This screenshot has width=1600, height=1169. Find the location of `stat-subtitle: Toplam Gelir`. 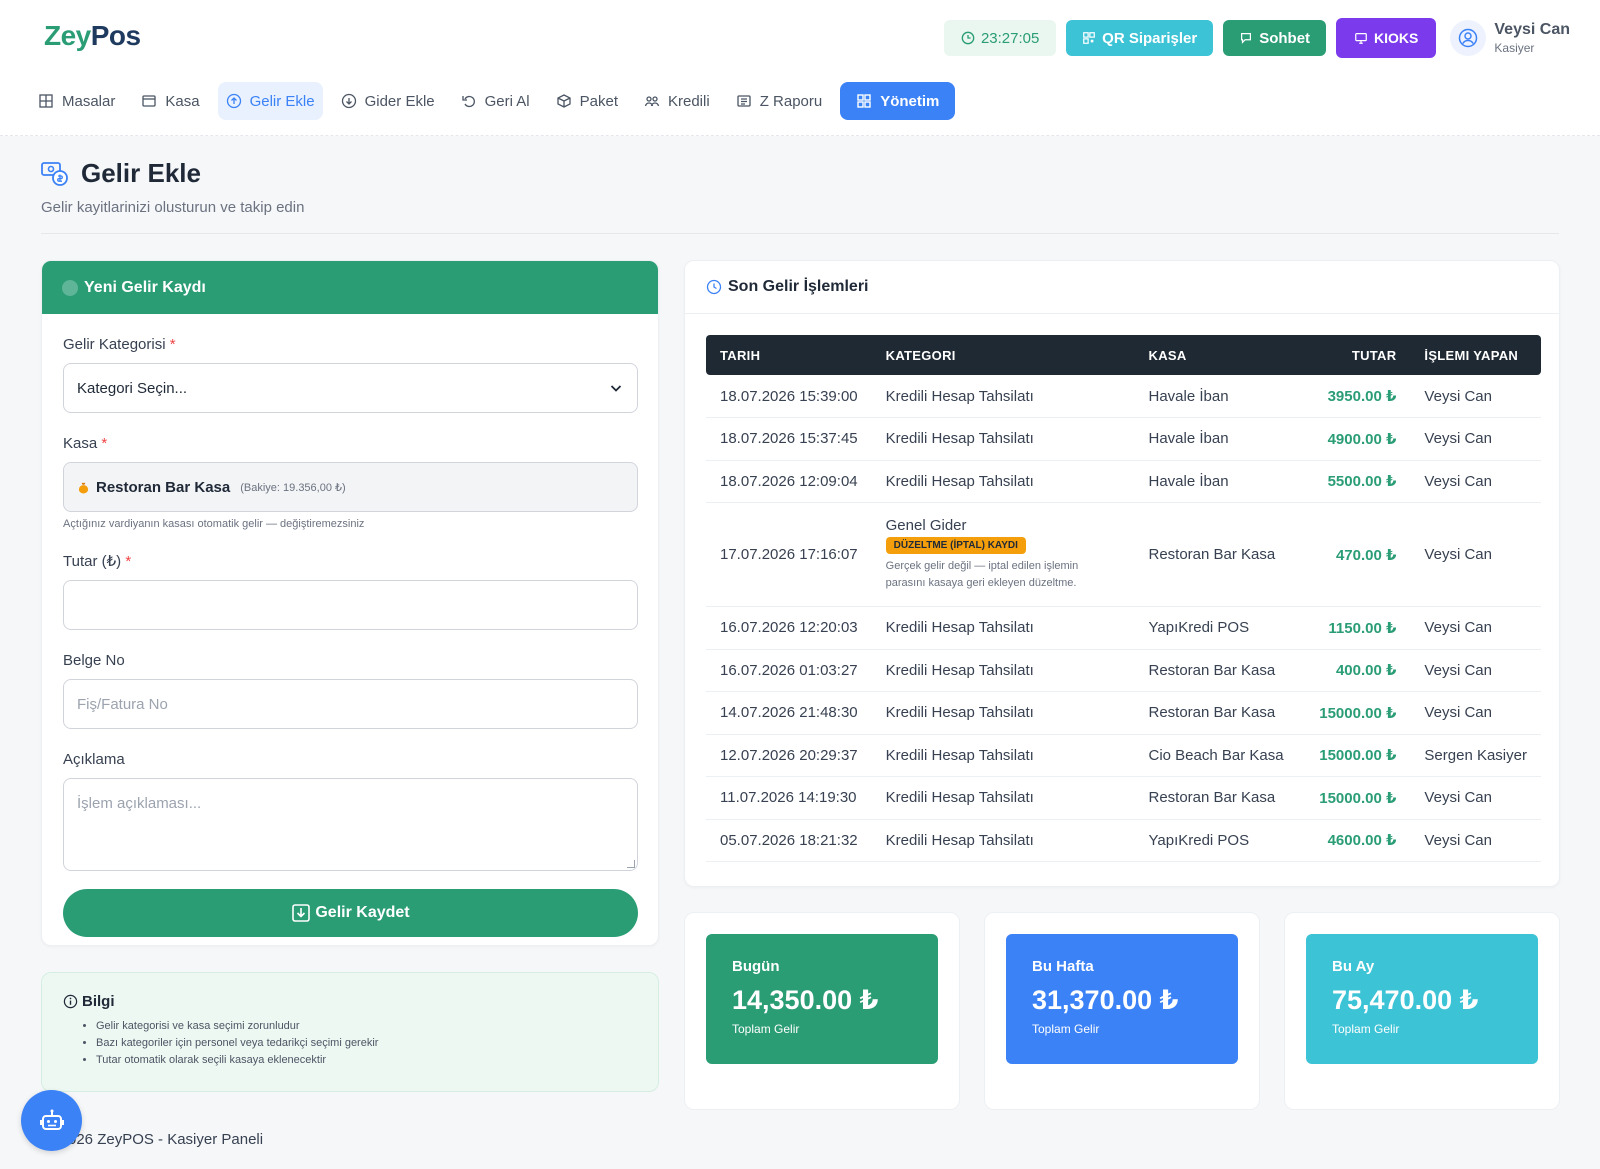

stat-subtitle: Toplam Gelir is located at coordinates (766, 1029).